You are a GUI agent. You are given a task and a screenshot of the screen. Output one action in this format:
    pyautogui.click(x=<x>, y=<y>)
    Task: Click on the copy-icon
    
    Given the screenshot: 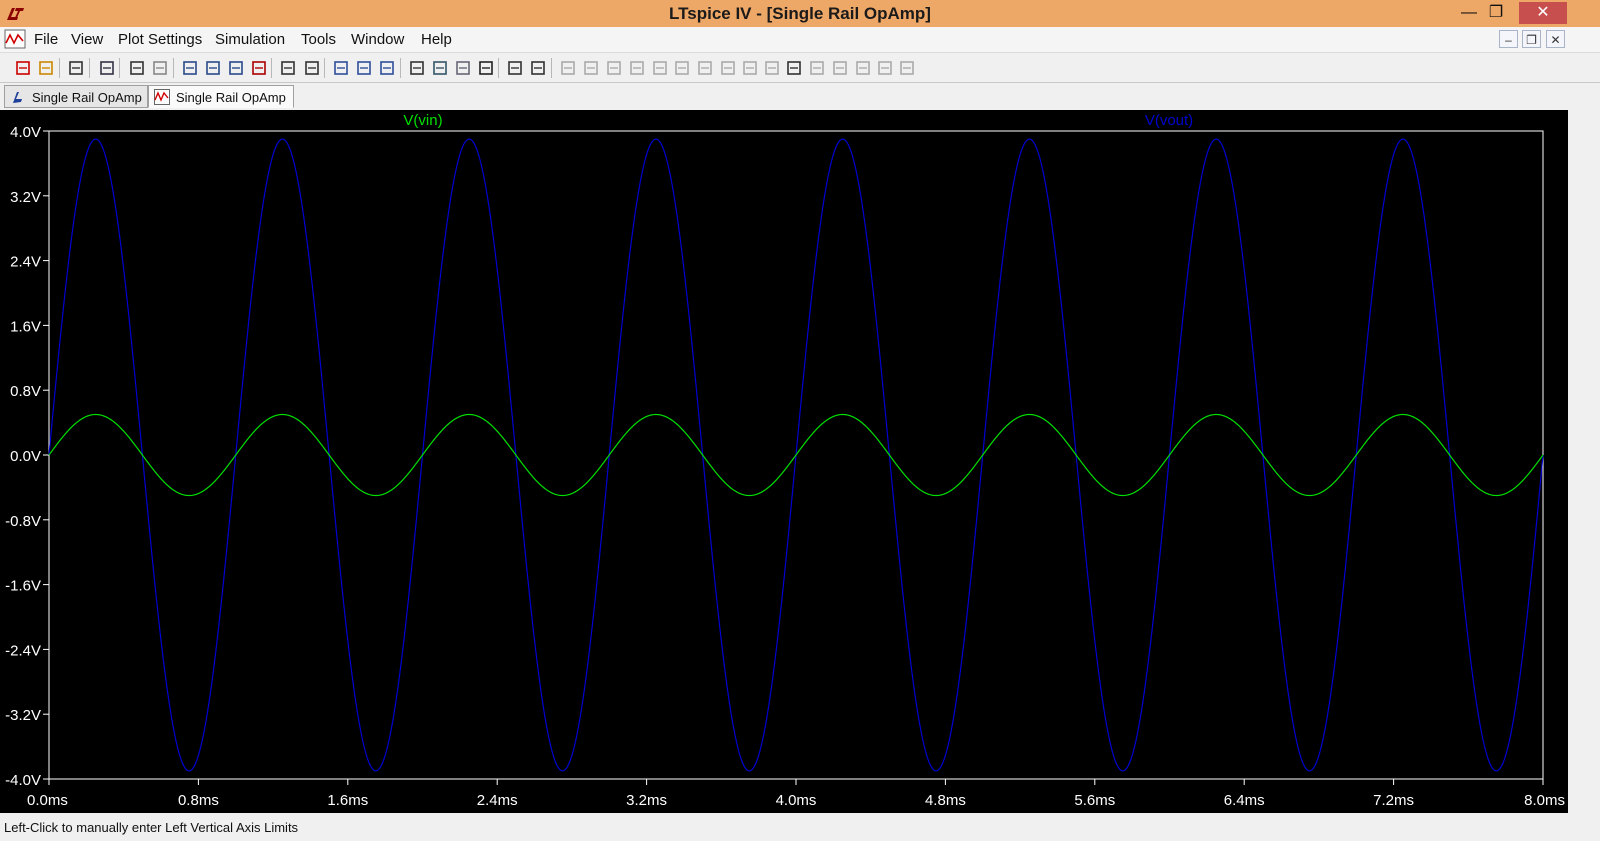 What is the action you would take?
    pyautogui.click(x=440, y=68)
    